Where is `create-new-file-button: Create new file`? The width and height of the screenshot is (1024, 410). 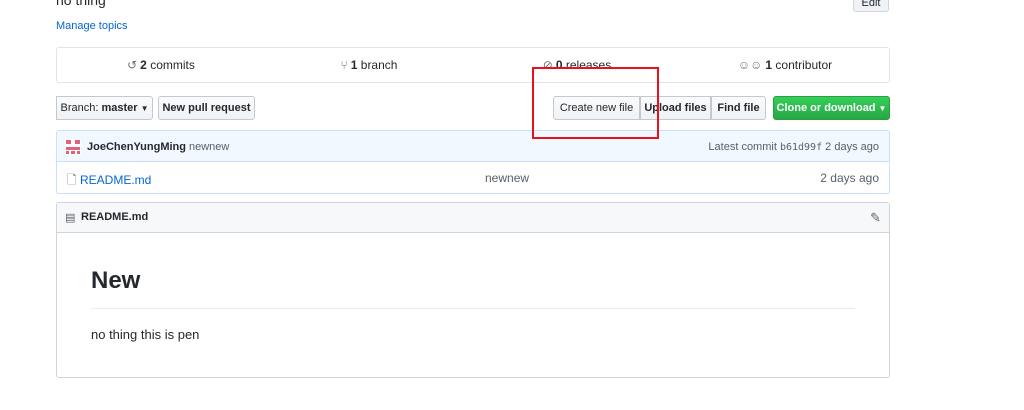
create-new-file-button: Create new file is located at coordinates (596, 108).